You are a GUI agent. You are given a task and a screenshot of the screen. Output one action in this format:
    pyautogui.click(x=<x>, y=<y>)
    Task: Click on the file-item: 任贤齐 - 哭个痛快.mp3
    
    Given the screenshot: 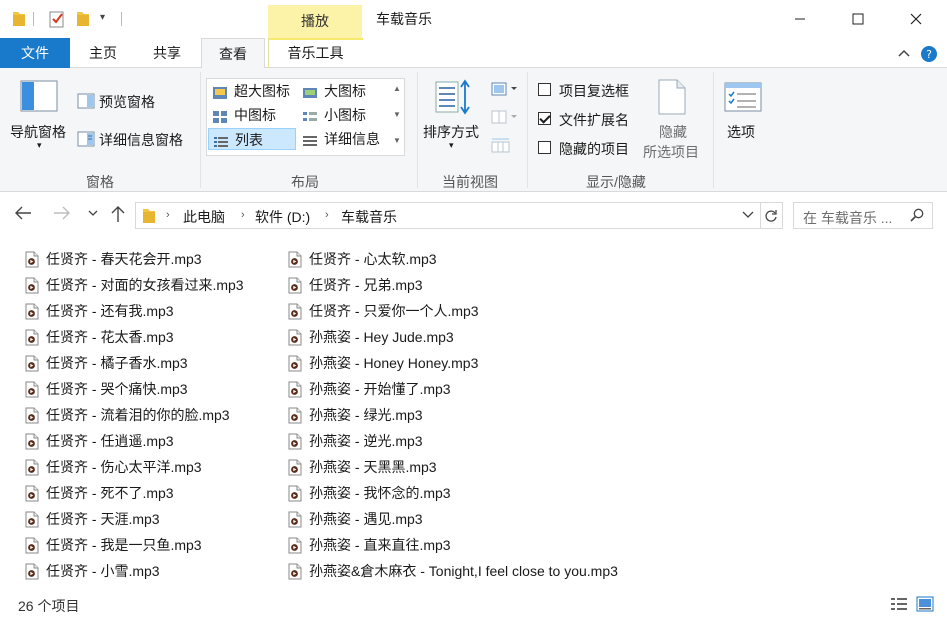 What is the action you would take?
    pyautogui.click(x=106, y=389)
    